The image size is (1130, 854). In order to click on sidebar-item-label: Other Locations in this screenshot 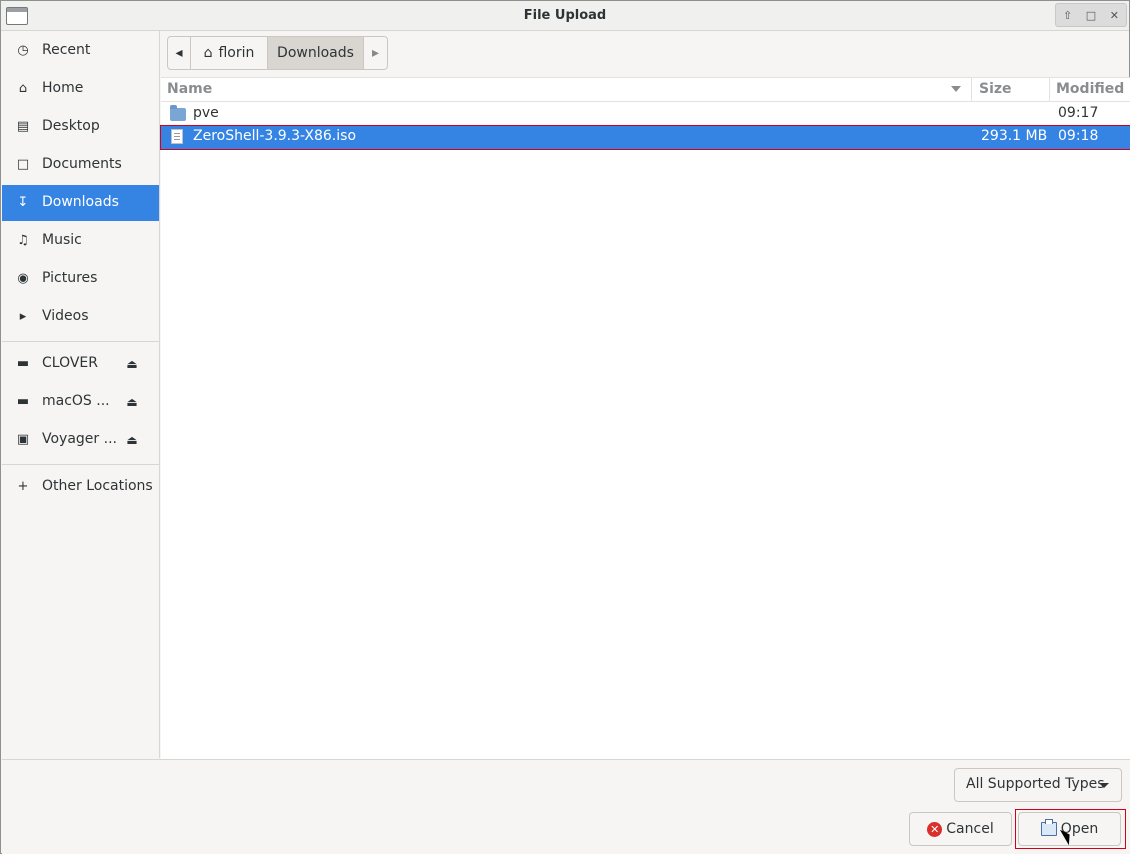, I will do `click(97, 486)`.